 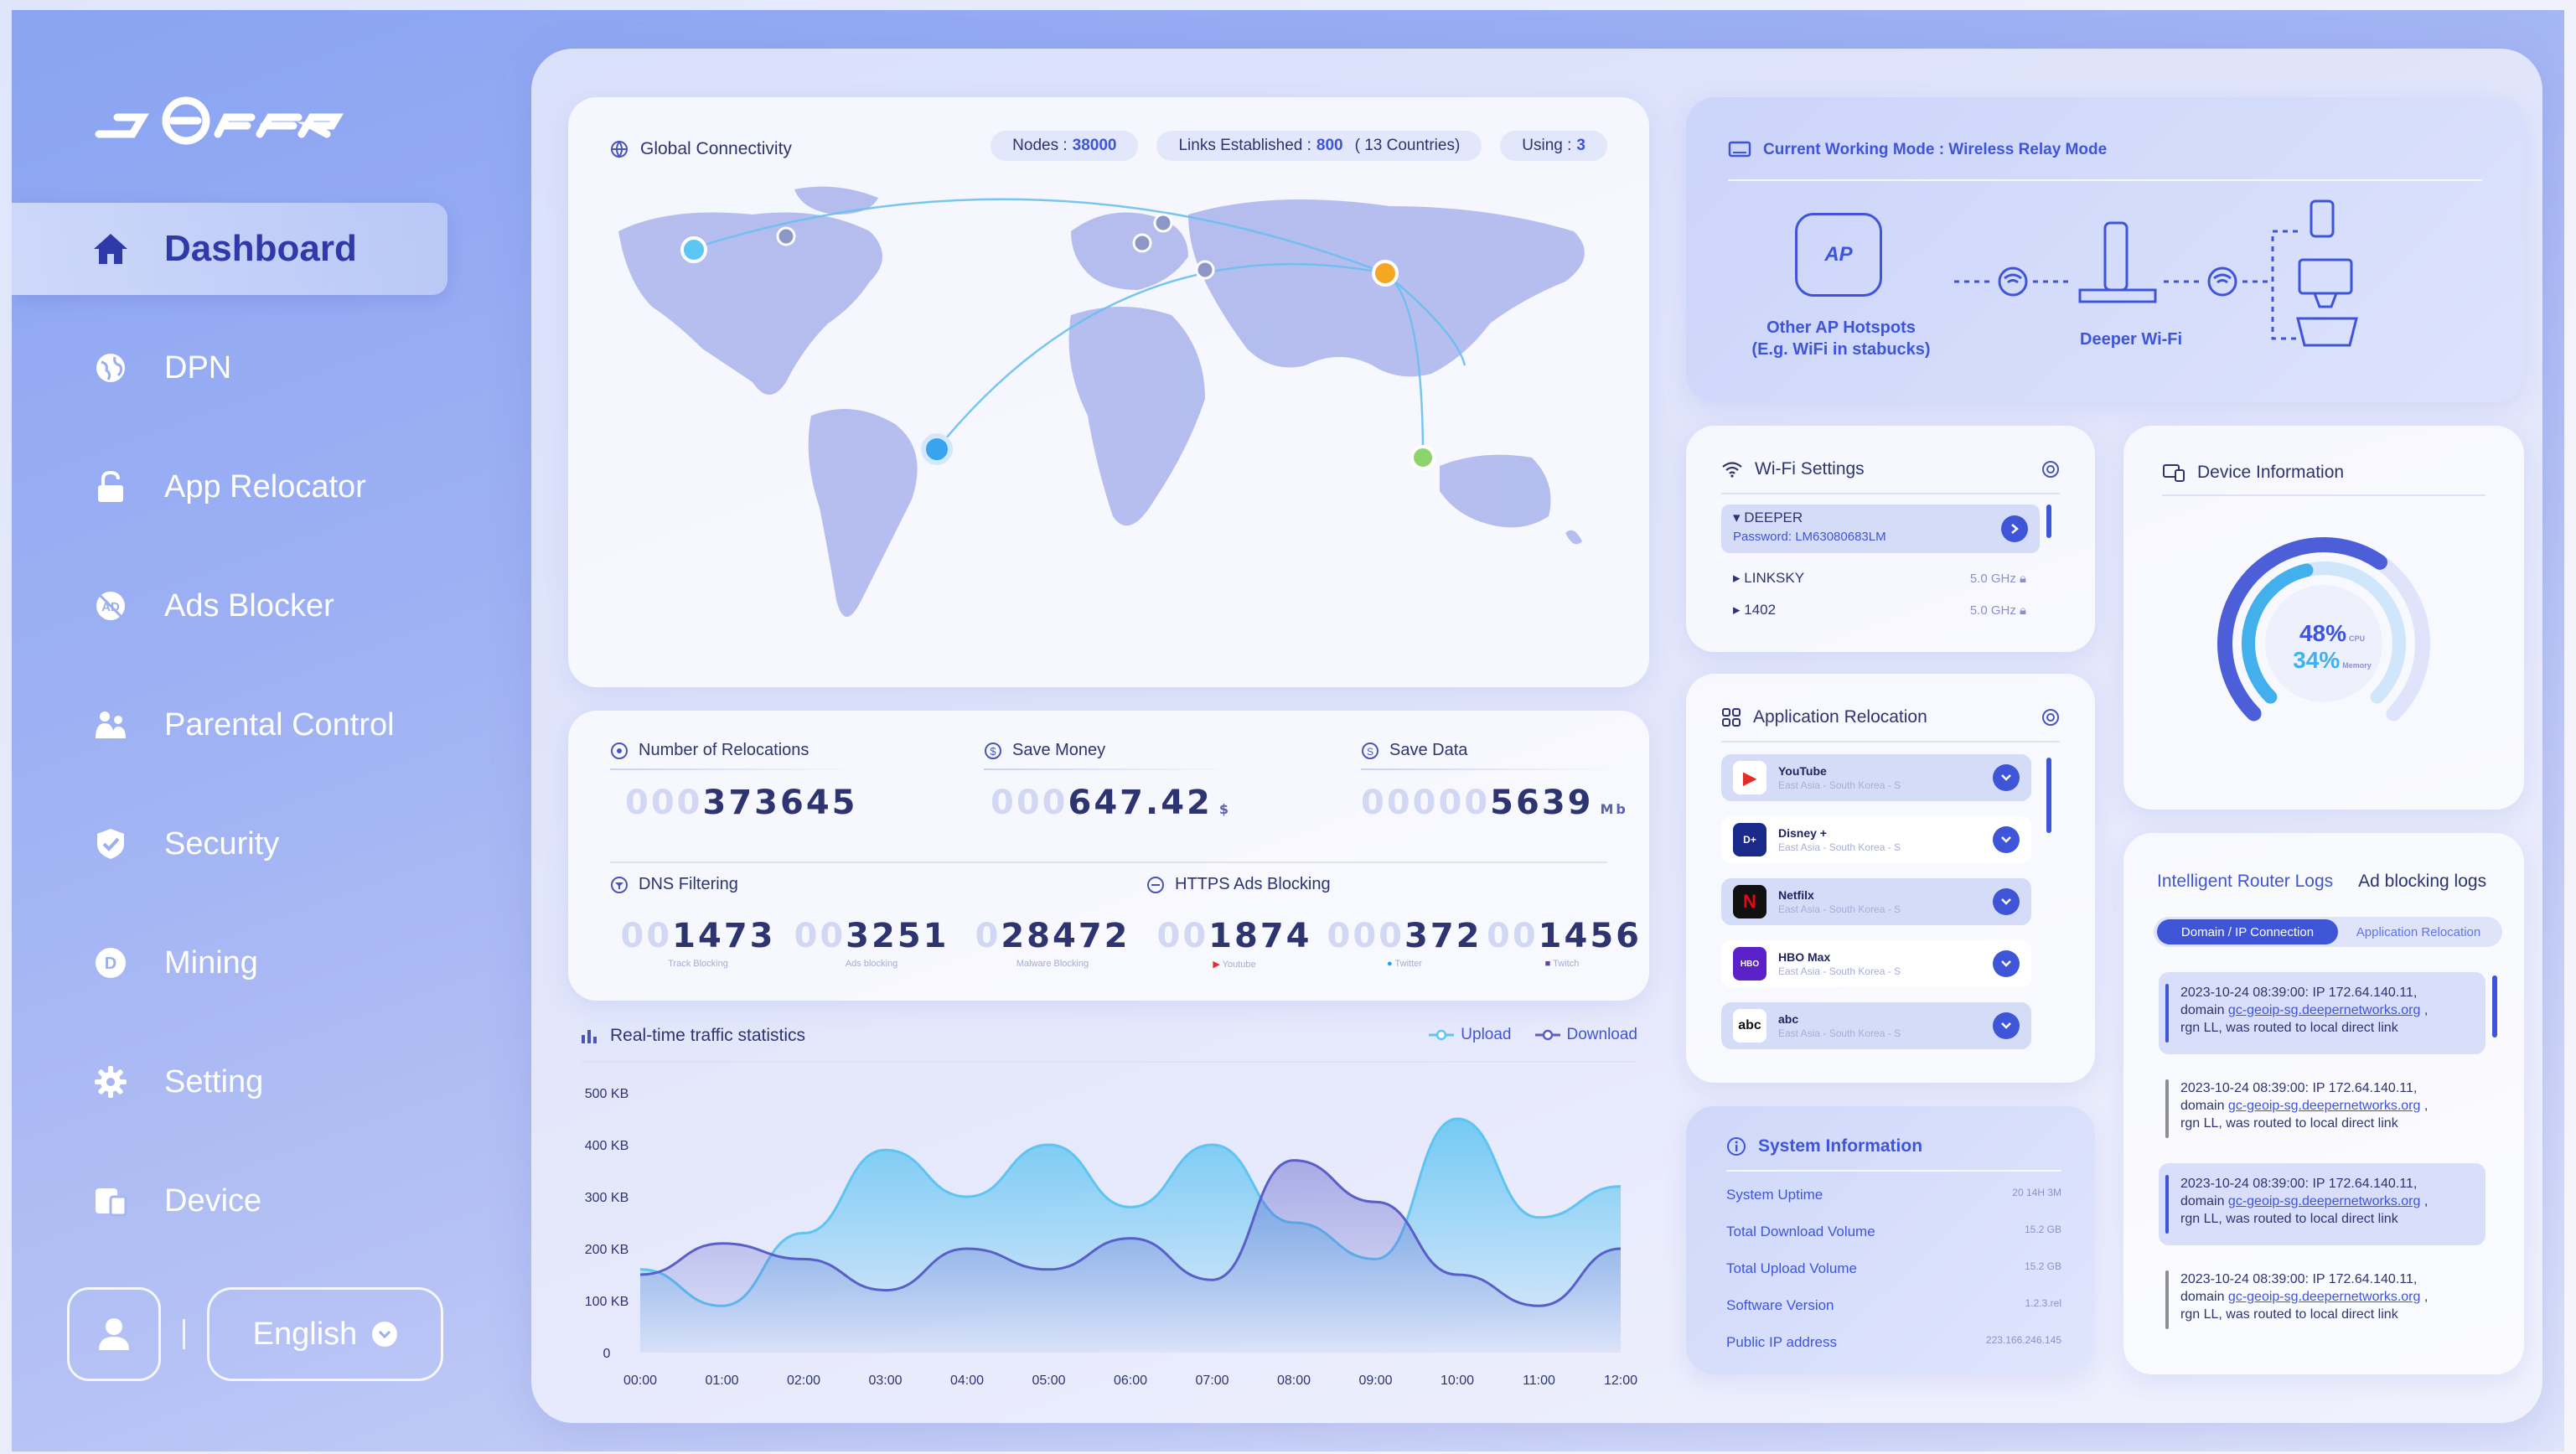 What do you see at coordinates (1370, 752) in the screenshot?
I see `svg-text: S` at bounding box center [1370, 752].